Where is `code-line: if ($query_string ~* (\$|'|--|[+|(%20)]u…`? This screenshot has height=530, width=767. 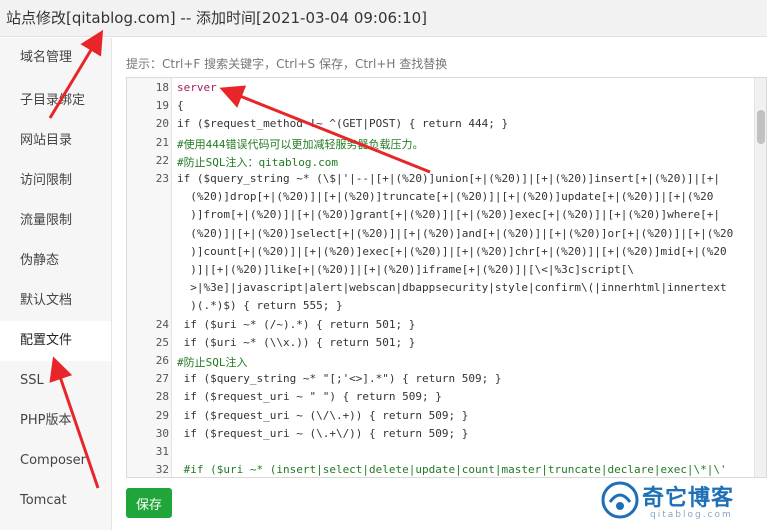
code-line: if ($query_string ~* (\$|'|--|[+|(%20)]u… is located at coordinates (448, 178).